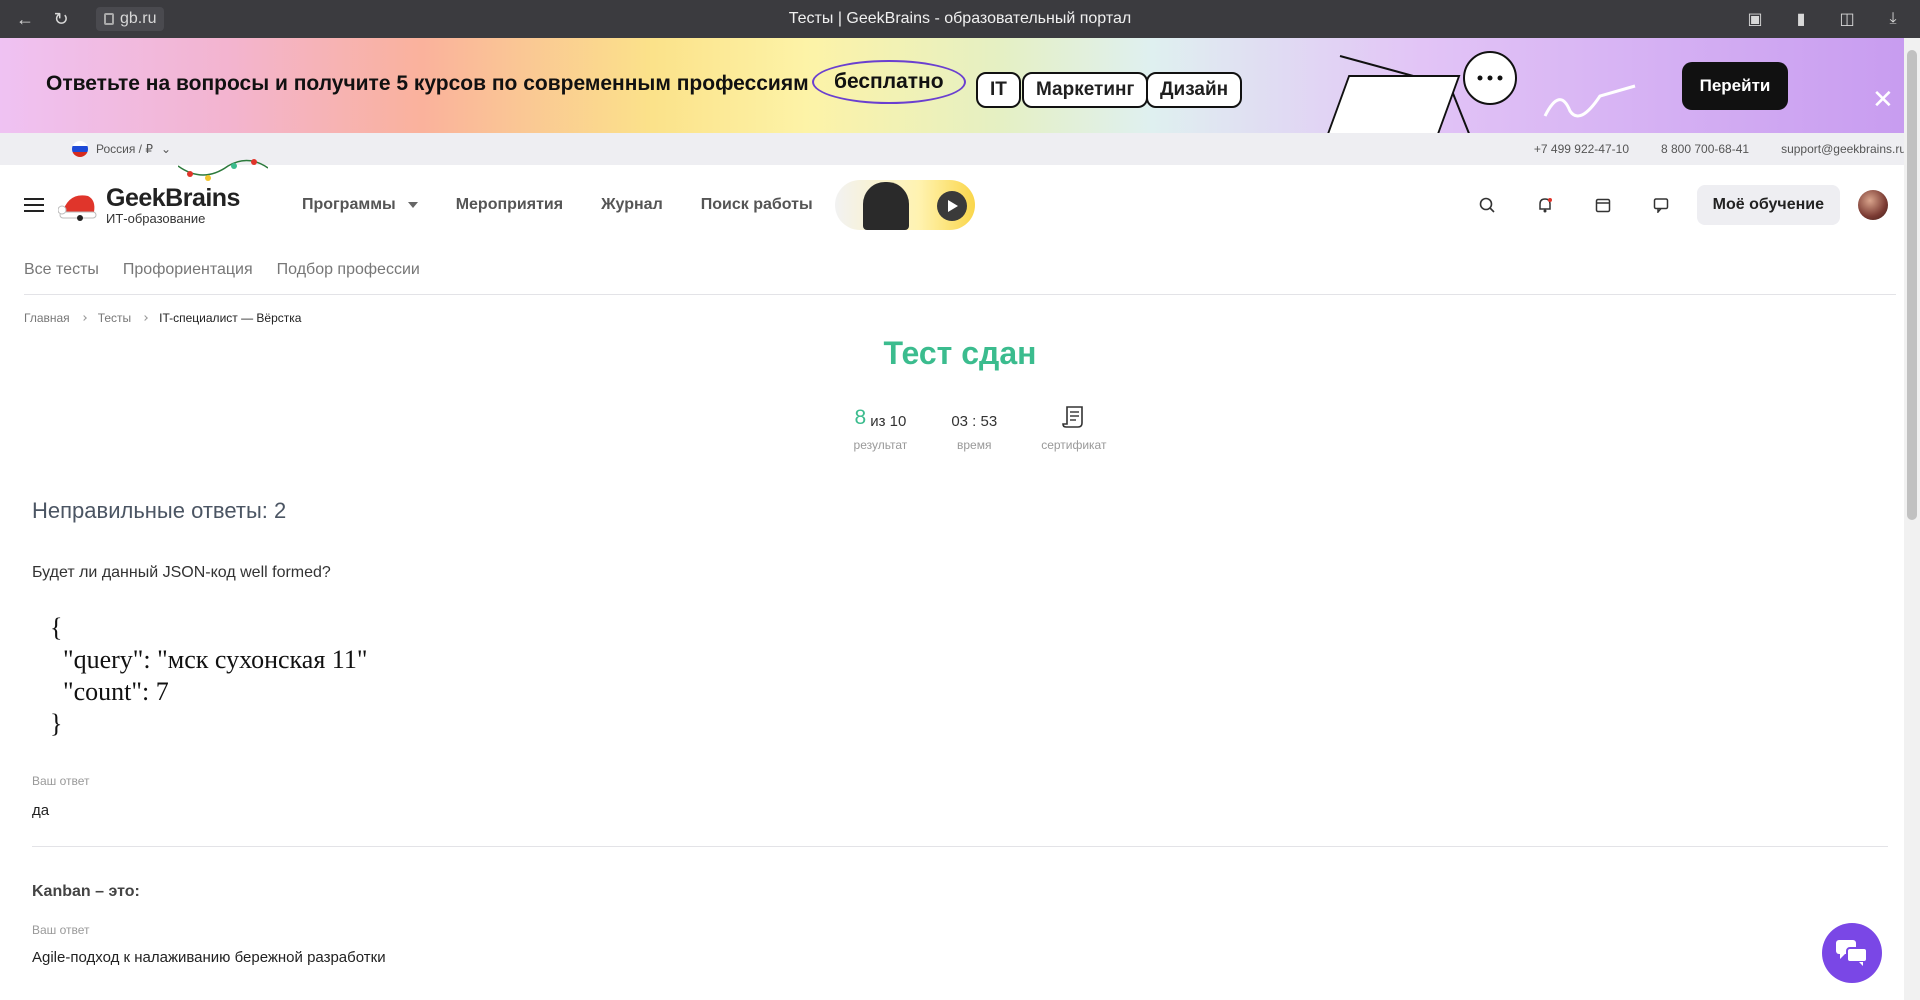 This screenshot has height=1000, width=1920. Describe the element at coordinates (757, 205) in the screenshot. I see `nav-job-search: Поиск работы` at that location.